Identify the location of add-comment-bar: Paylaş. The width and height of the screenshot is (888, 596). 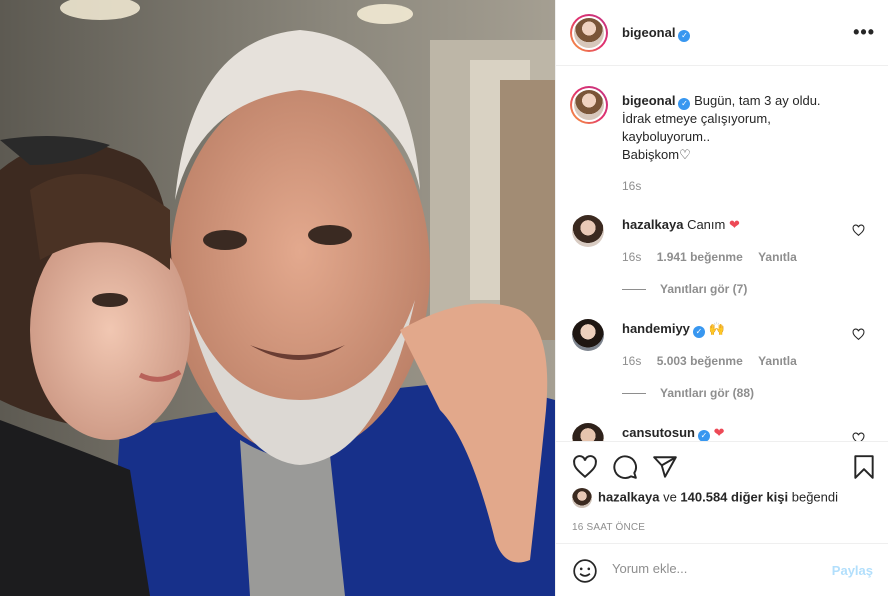
(722, 569).